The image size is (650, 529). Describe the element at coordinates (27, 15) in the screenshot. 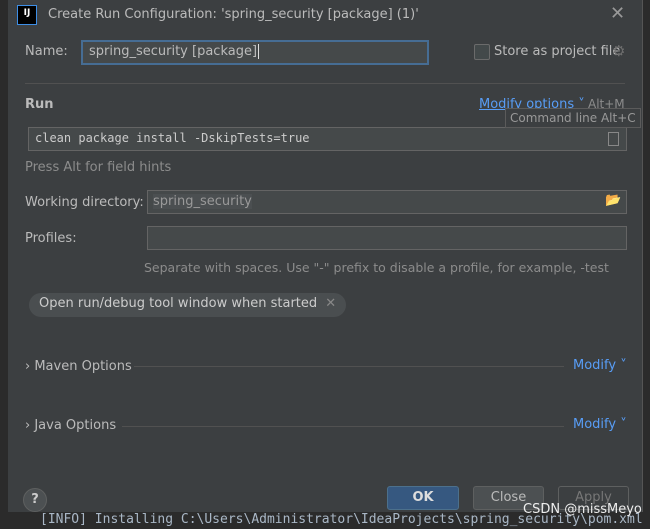

I see `intellij-logo-icon: IJ` at that location.